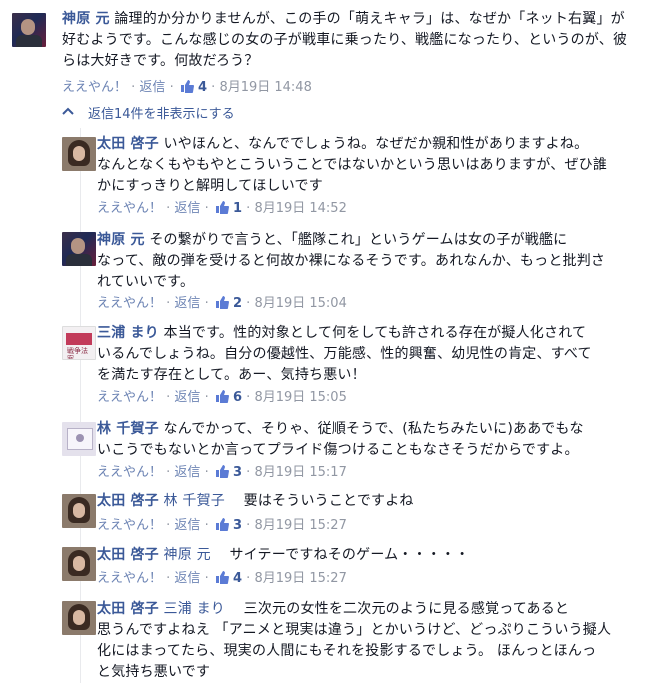 The image size is (650, 683). I want to click on reply-body: 太田 啓子 神原 元 サイテーですねそのゲーム・・・・・, so click(367, 555).